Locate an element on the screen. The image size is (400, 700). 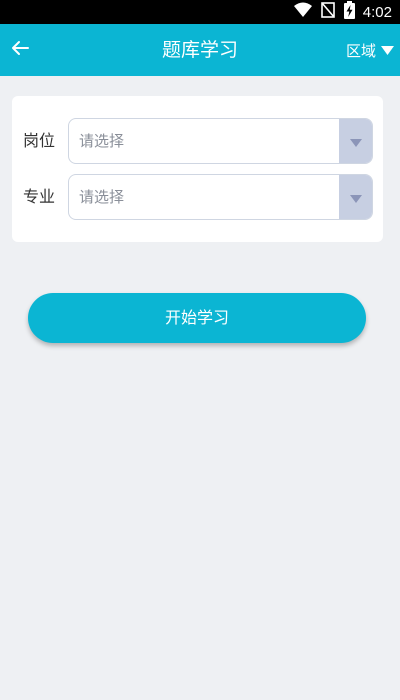
major-label: 专业 is located at coordinates (39, 196).